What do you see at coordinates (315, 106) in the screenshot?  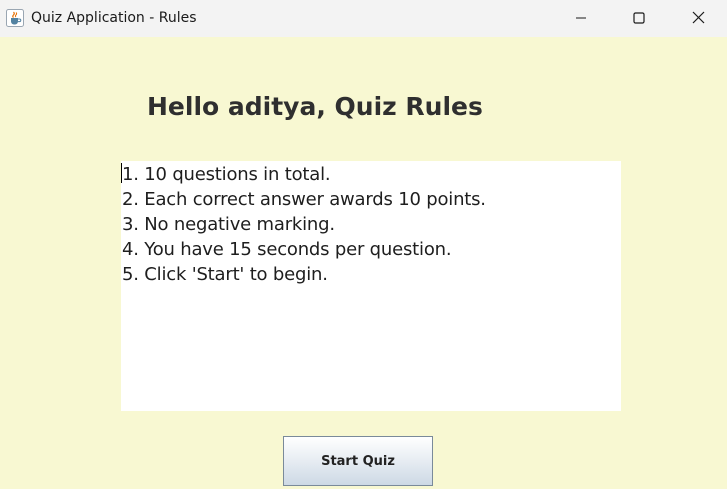 I see `page-title: Hello aditya, Quiz Rules` at bounding box center [315, 106].